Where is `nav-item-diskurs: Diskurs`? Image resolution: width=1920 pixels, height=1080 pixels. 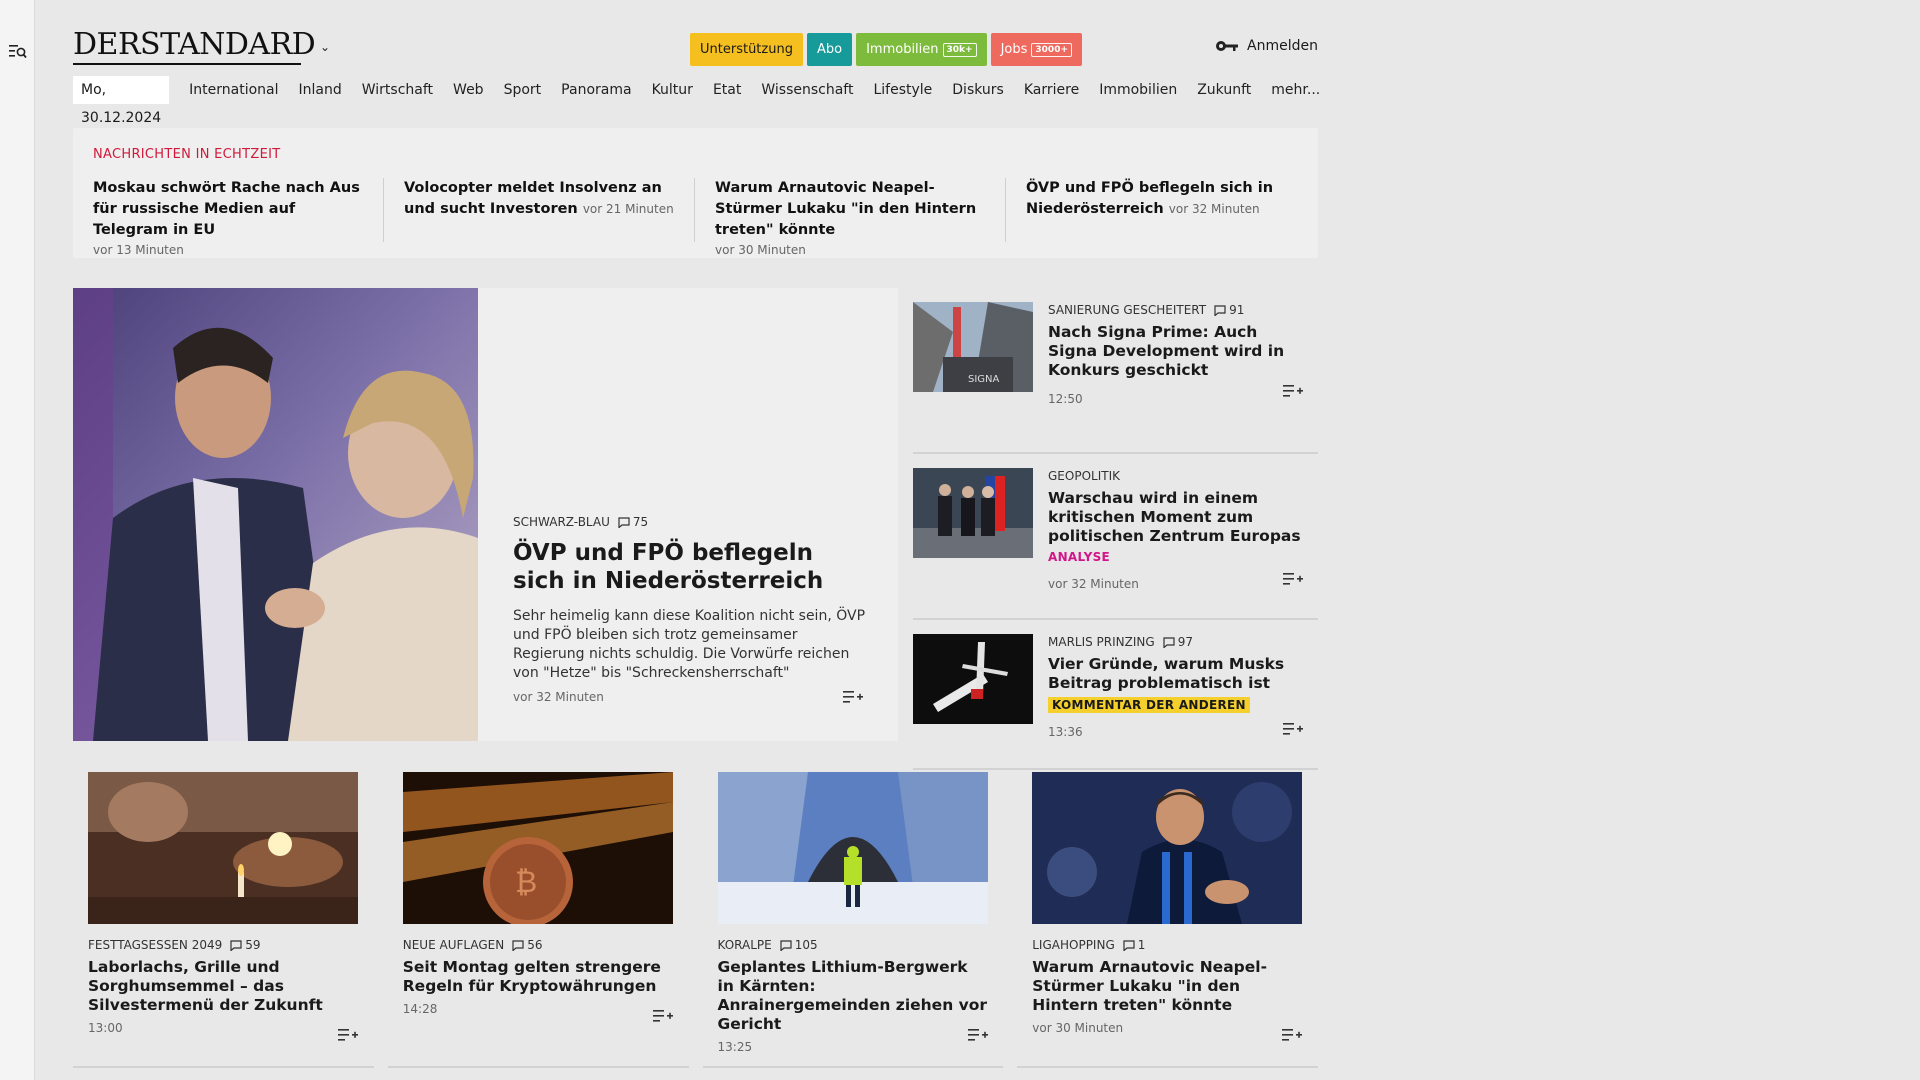
nav-item-diskurs: Diskurs is located at coordinates (978, 90).